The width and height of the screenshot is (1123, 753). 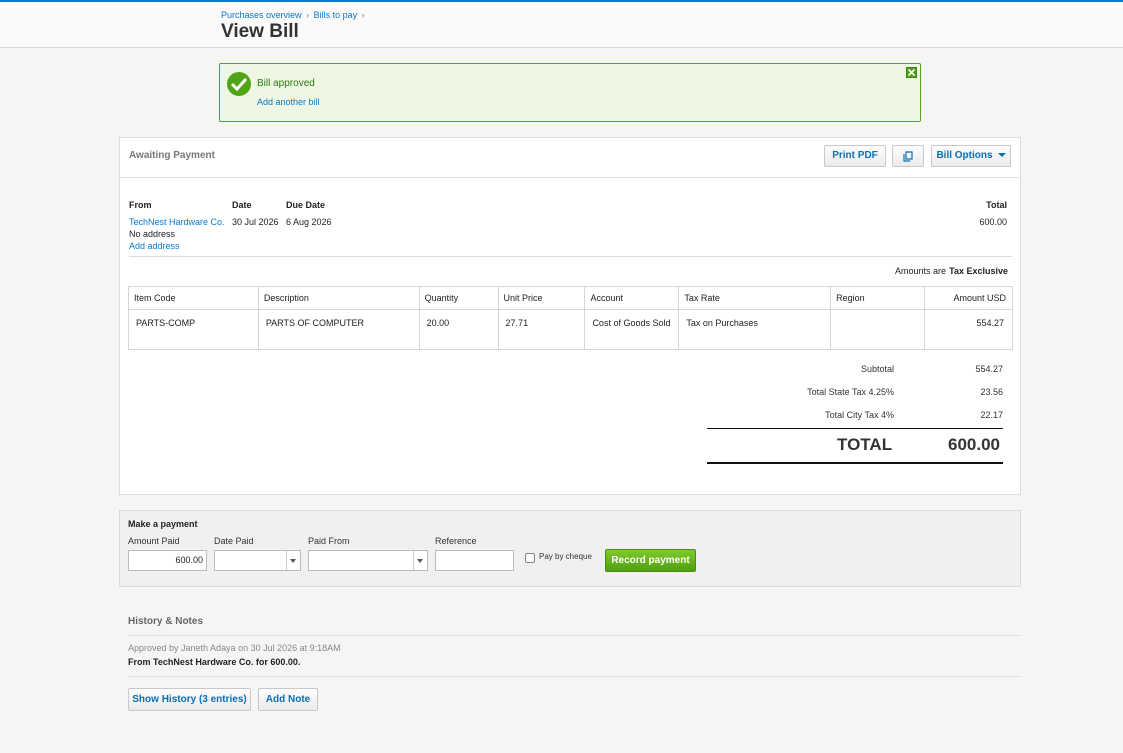 I want to click on page-title: View Bill, so click(x=260, y=31).